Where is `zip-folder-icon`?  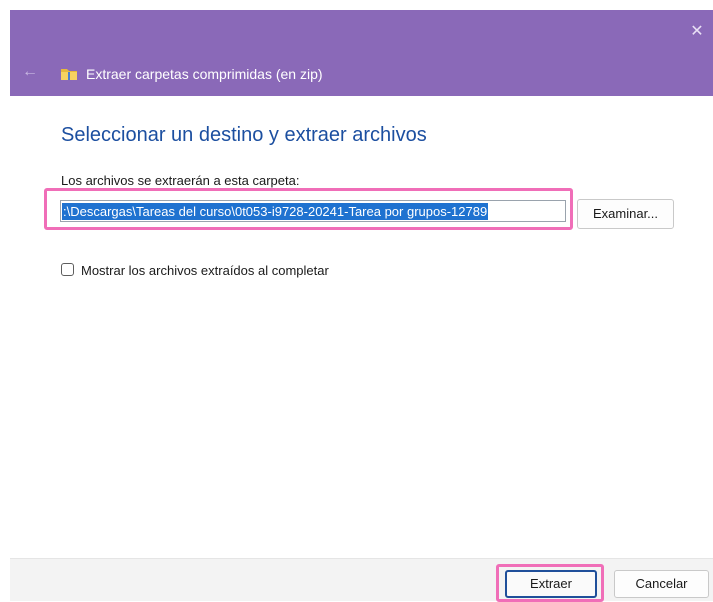
zip-folder-icon is located at coordinates (69, 74).